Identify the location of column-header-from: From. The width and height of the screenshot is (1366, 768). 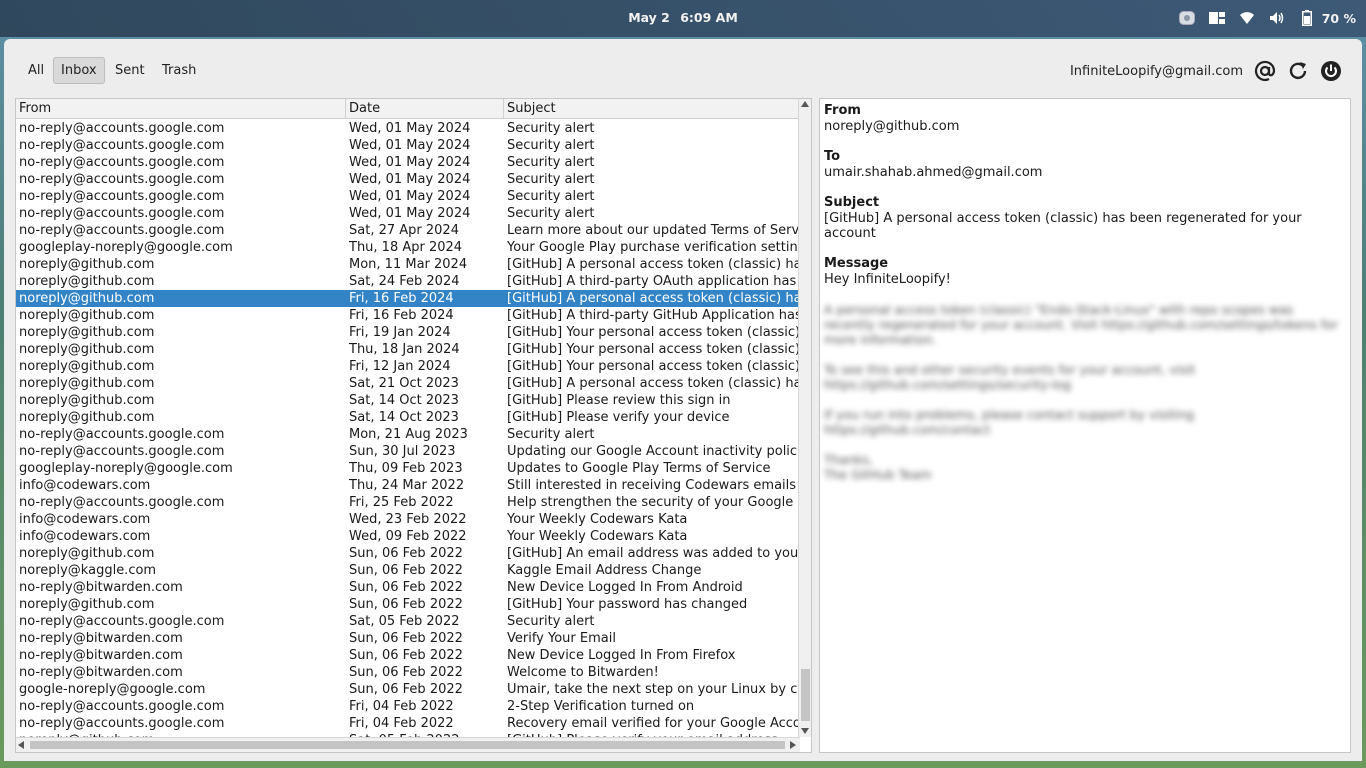
(181, 109).